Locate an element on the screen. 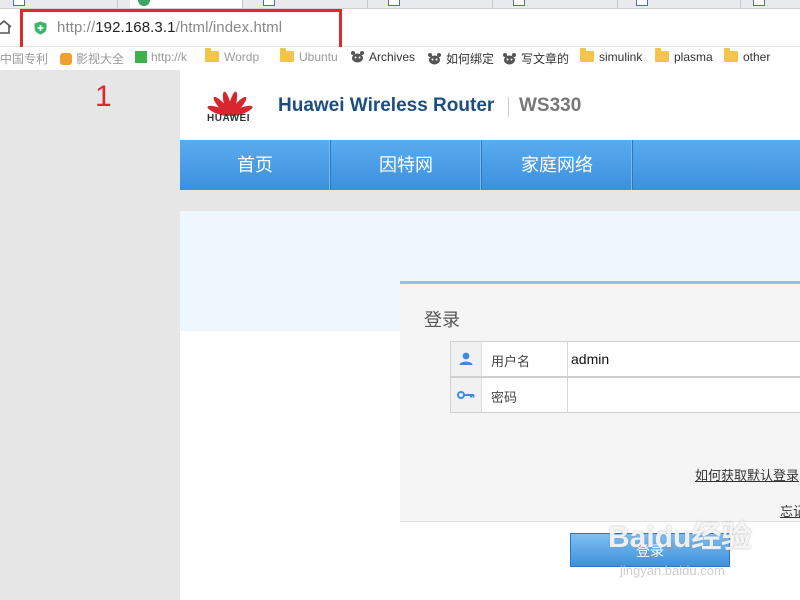 The height and width of the screenshot is (600, 800). main-nav: 首页 因特网 家庭网络 is located at coordinates (490, 165).